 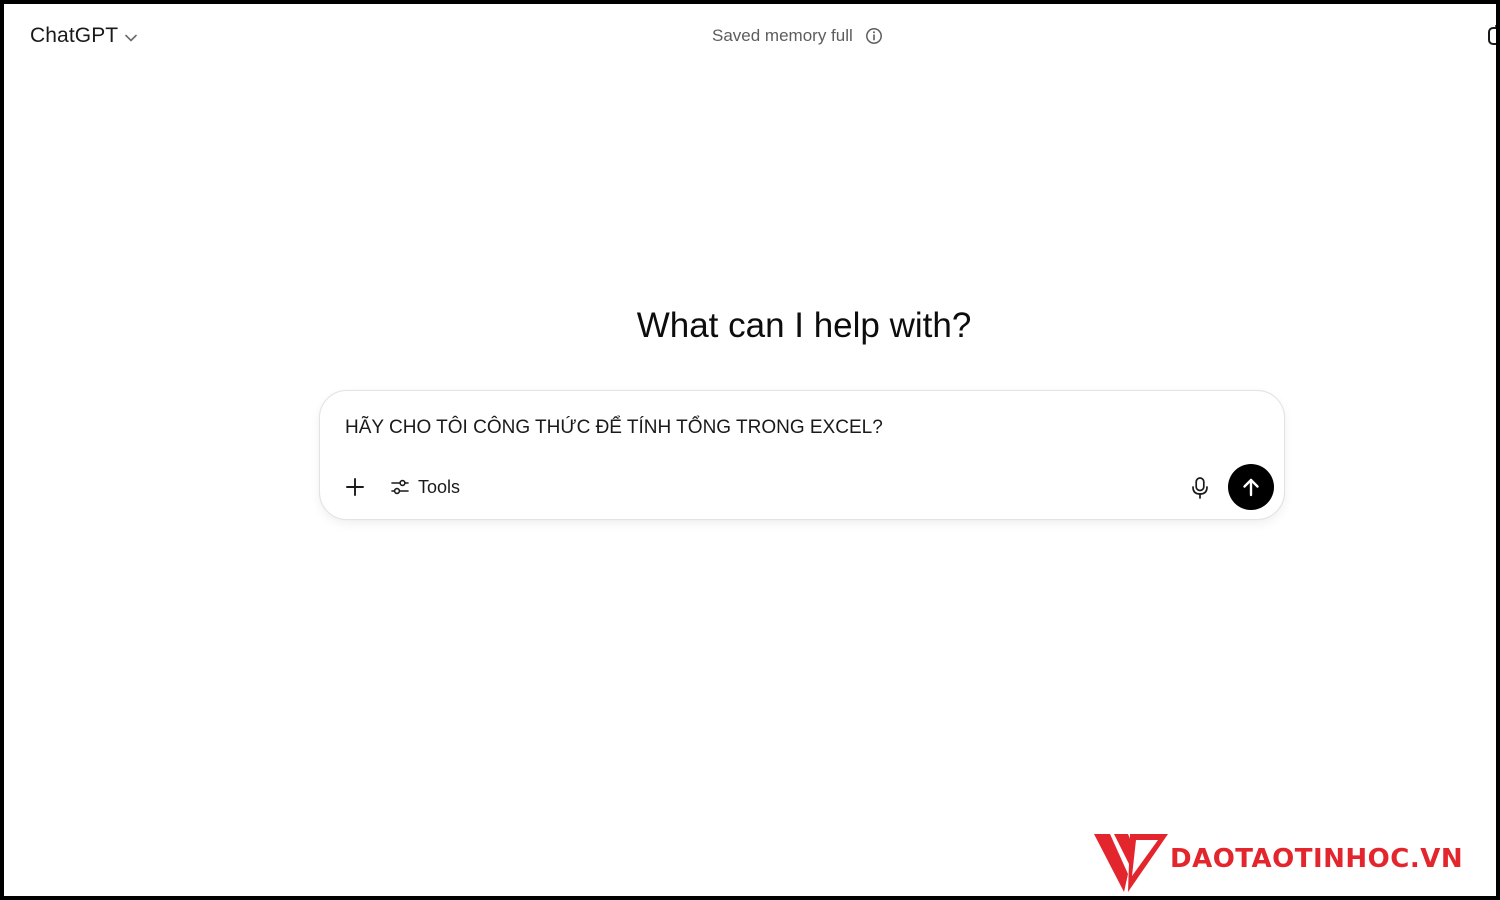 I want to click on tools-button: Tools, so click(x=425, y=487).